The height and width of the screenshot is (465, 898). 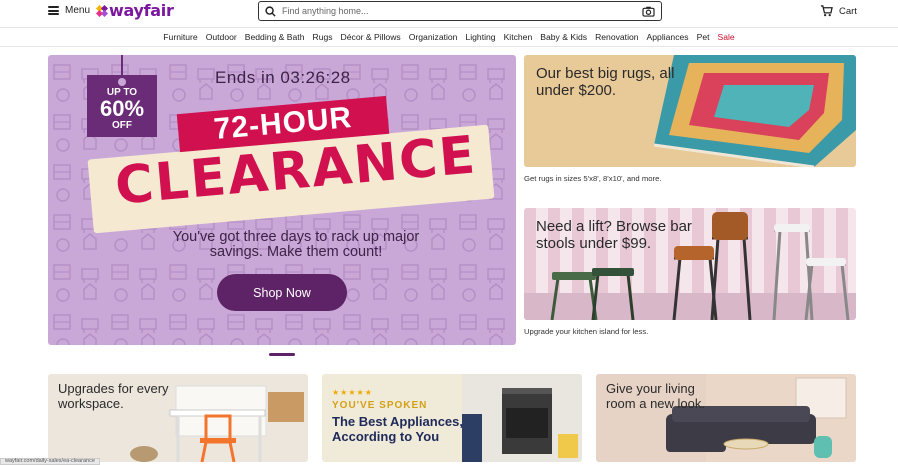 I want to click on youve-spoken-label: YOU'VE SPOKEN, so click(x=380, y=405).